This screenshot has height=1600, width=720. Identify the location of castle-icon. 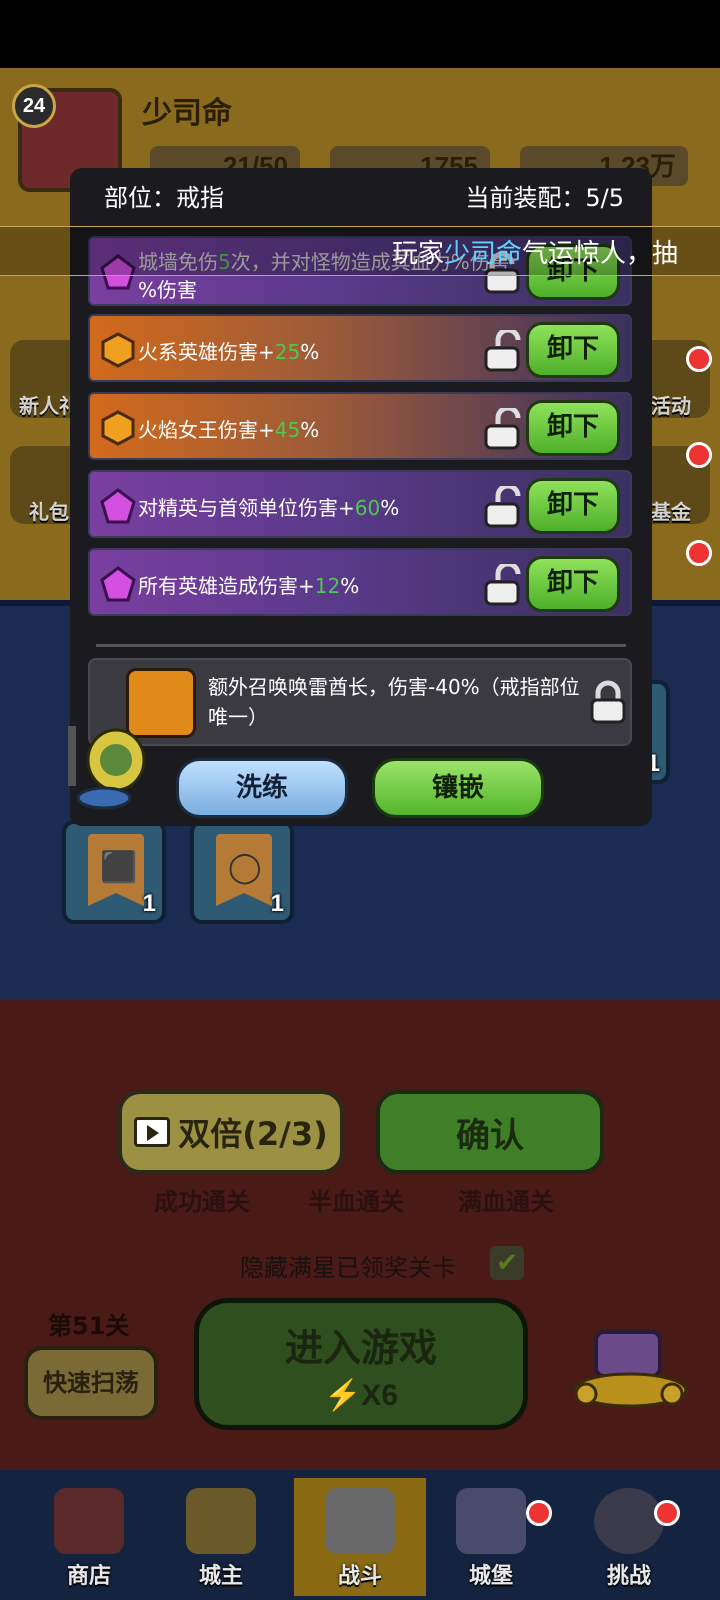
(491, 1521).